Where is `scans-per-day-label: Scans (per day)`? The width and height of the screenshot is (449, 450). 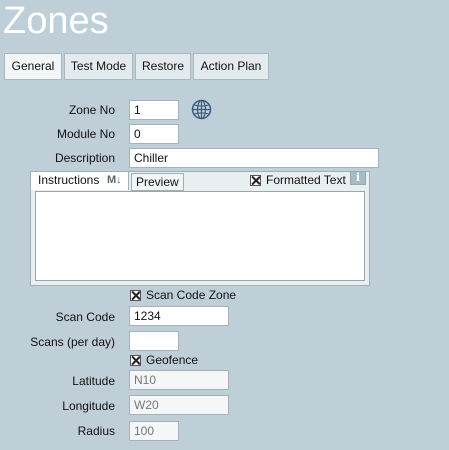
scans-per-day-label: Scans (per day) is located at coordinates (72, 342).